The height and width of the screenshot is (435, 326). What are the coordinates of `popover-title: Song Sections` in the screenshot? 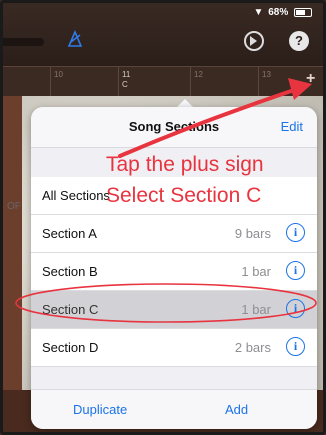 It's located at (174, 126).